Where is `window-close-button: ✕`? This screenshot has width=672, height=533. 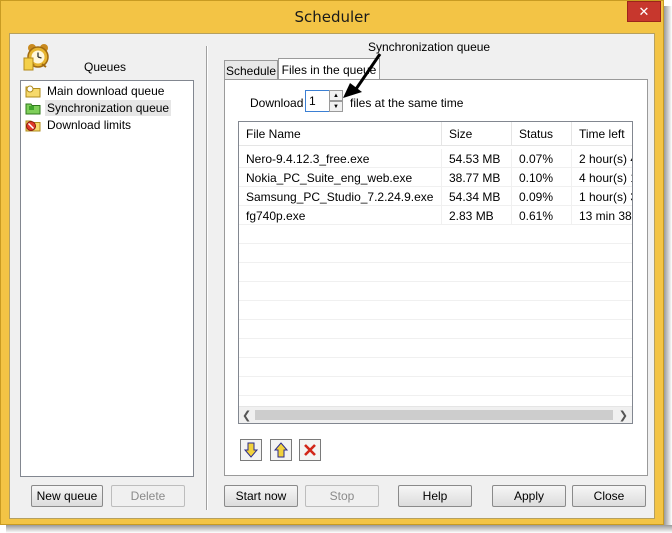 window-close-button: ✕ is located at coordinates (644, 11).